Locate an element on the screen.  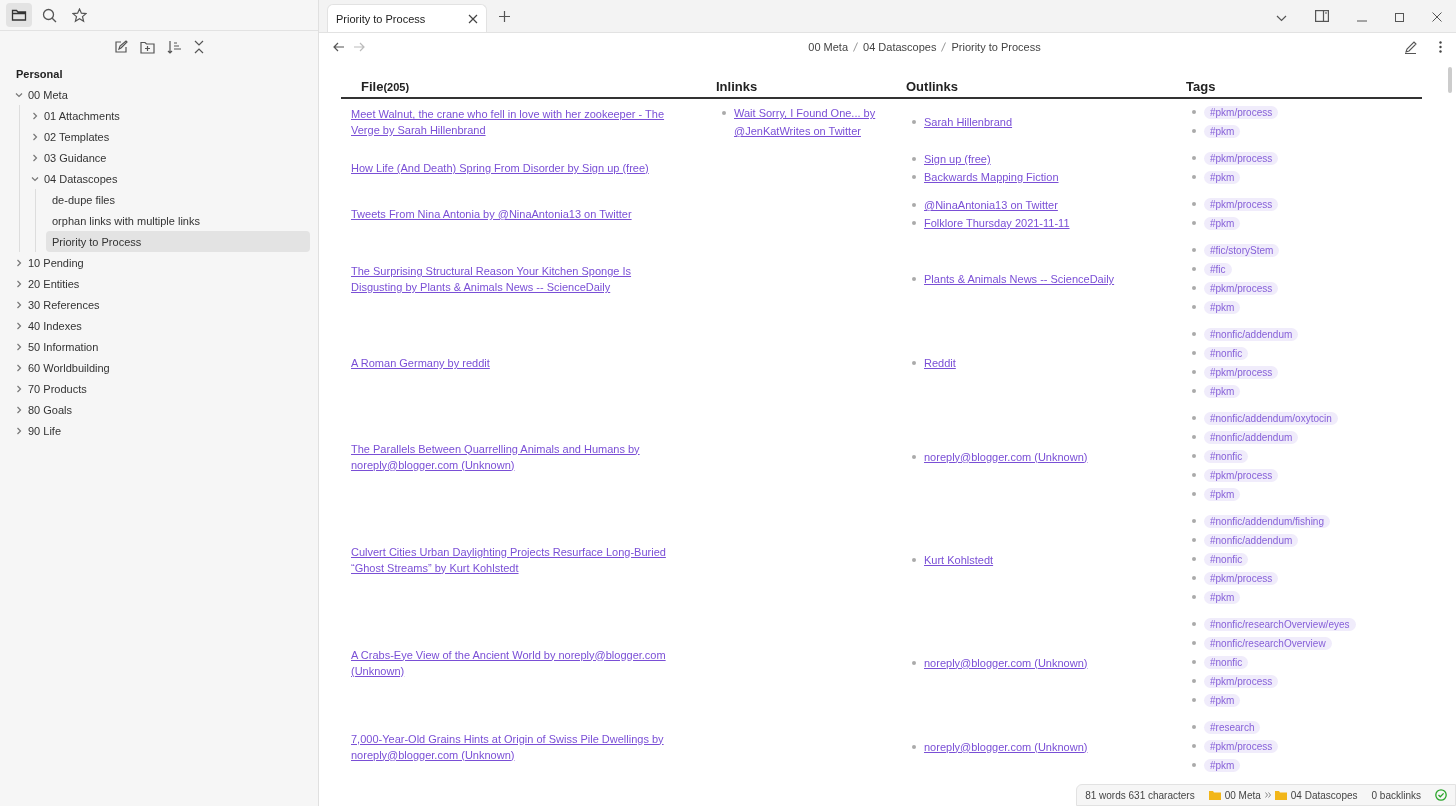
tag-pill: #nonfic/researchOverview/eyes is located at coordinates (1280, 624).